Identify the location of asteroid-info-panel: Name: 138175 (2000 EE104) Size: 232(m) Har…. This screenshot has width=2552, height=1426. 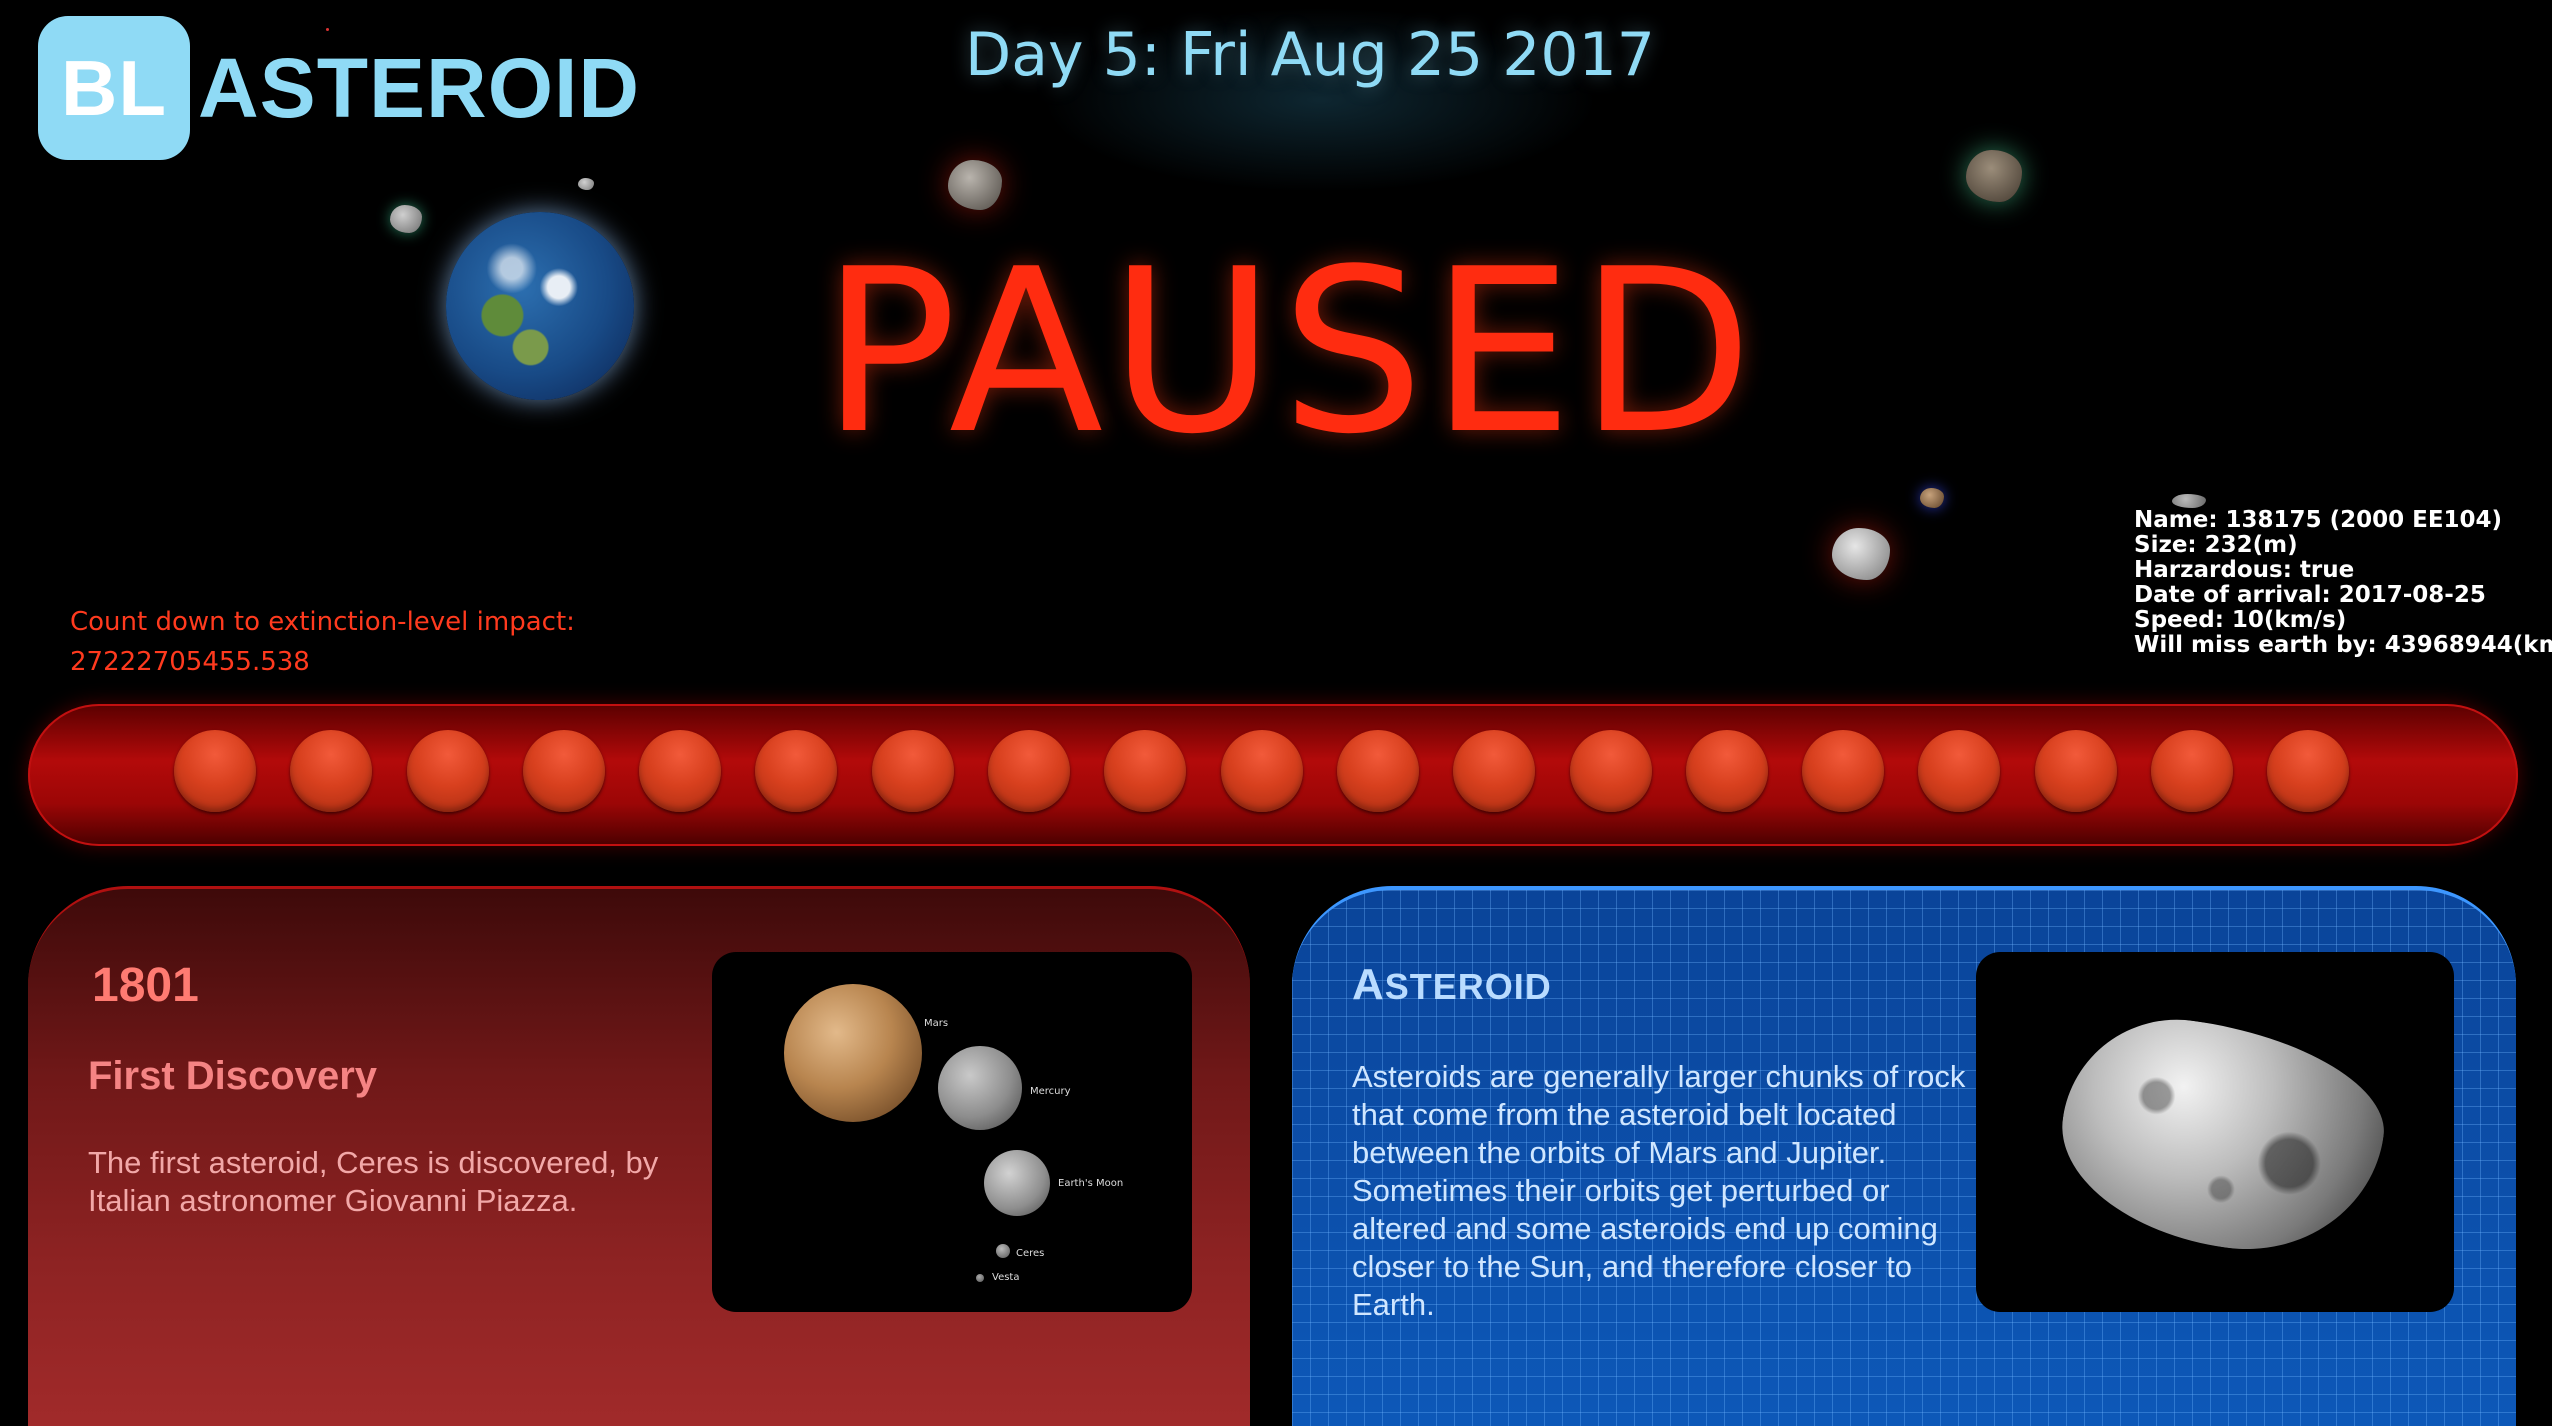
(2343, 583).